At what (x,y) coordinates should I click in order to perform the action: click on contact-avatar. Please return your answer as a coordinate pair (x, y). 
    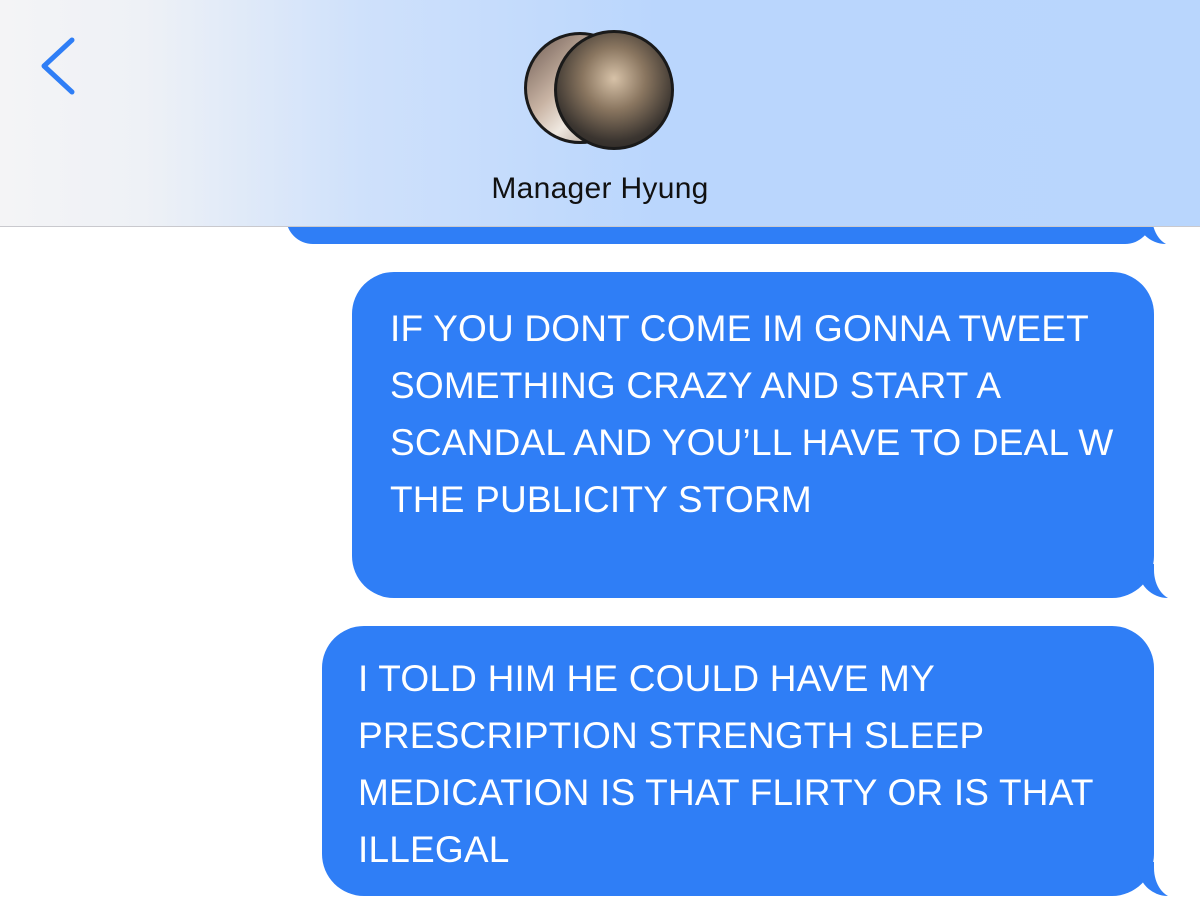
    Looking at the image, I should click on (614, 90).